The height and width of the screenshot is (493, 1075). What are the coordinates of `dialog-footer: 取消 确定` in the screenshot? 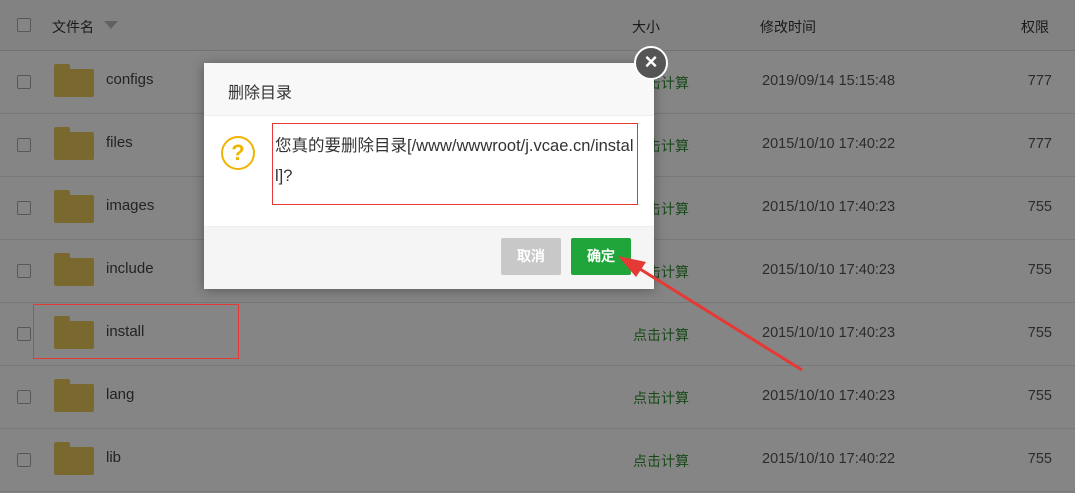 It's located at (429, 257).